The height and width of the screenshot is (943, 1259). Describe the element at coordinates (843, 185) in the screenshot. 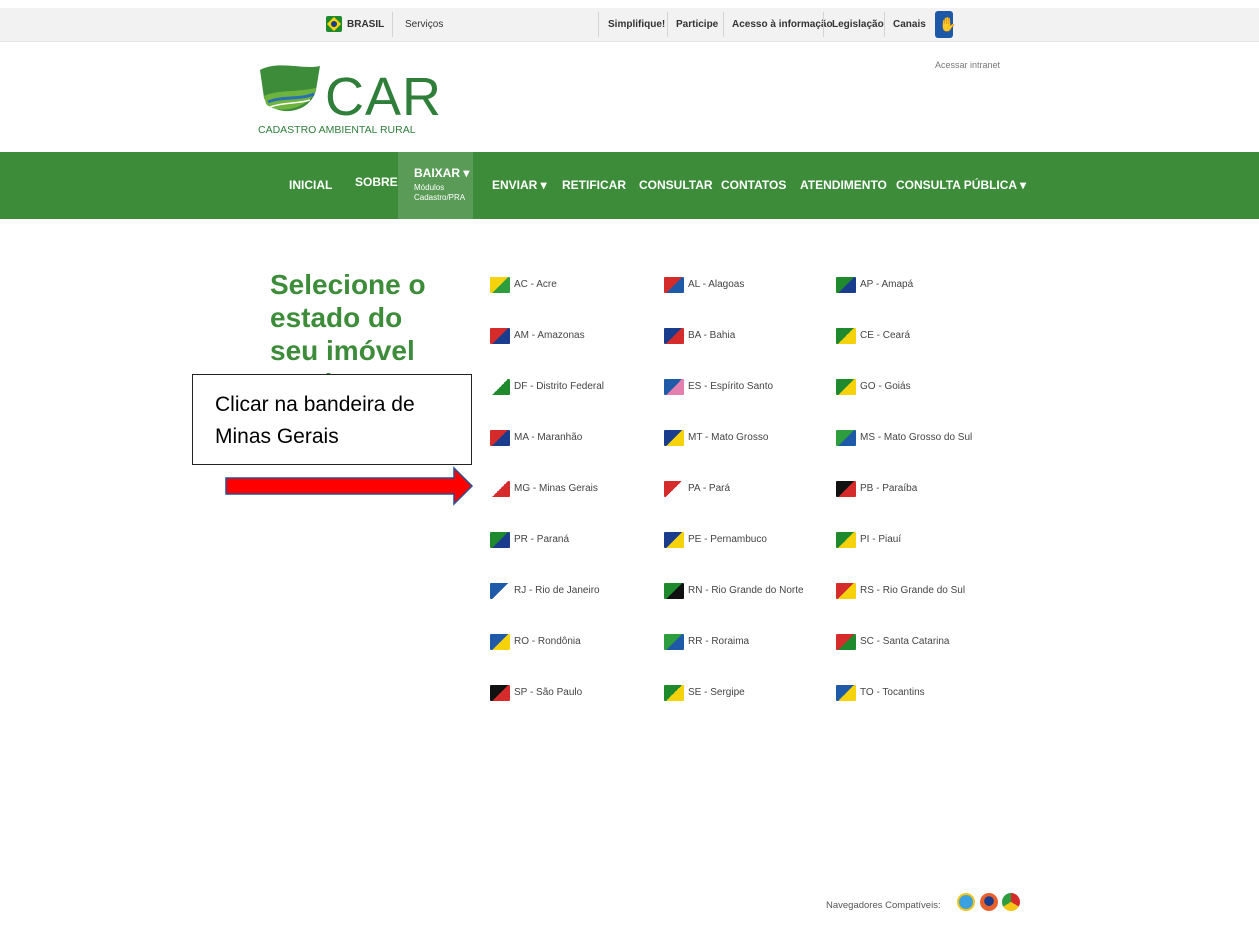

I see `nav-atendimento: ATENDIMENTO` at that location.